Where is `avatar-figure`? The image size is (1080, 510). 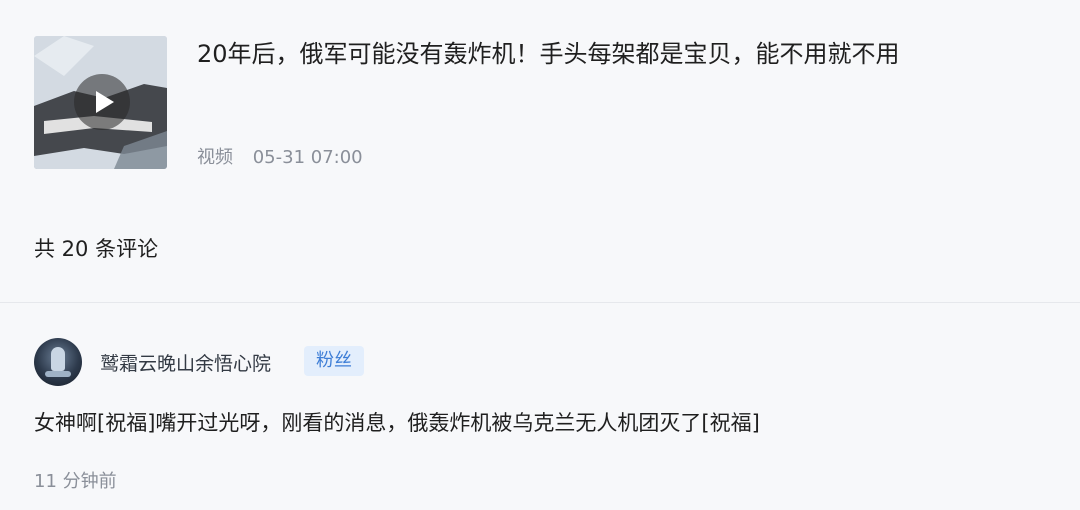
avatar-figure is located at coordinates (58, 359).